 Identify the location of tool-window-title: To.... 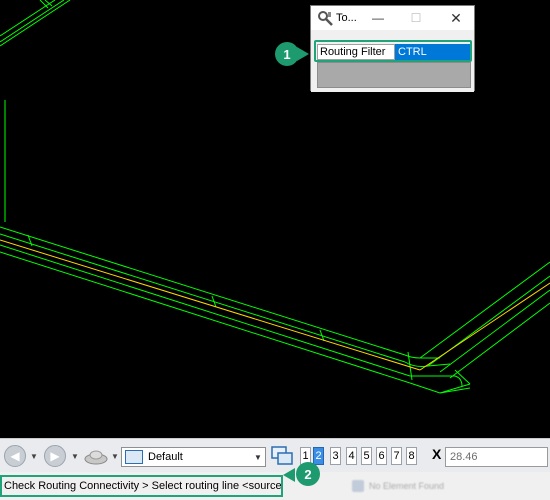
(346, 18).